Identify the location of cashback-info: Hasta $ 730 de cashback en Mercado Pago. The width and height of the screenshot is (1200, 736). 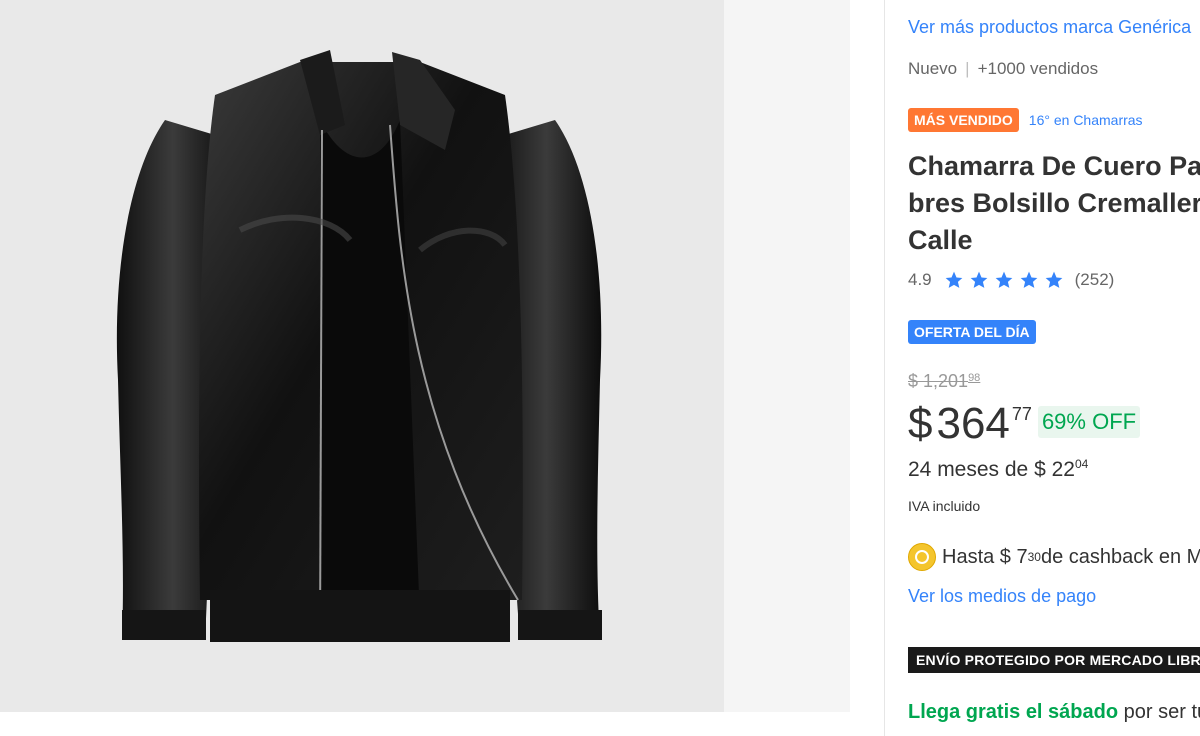
(1054, 557).